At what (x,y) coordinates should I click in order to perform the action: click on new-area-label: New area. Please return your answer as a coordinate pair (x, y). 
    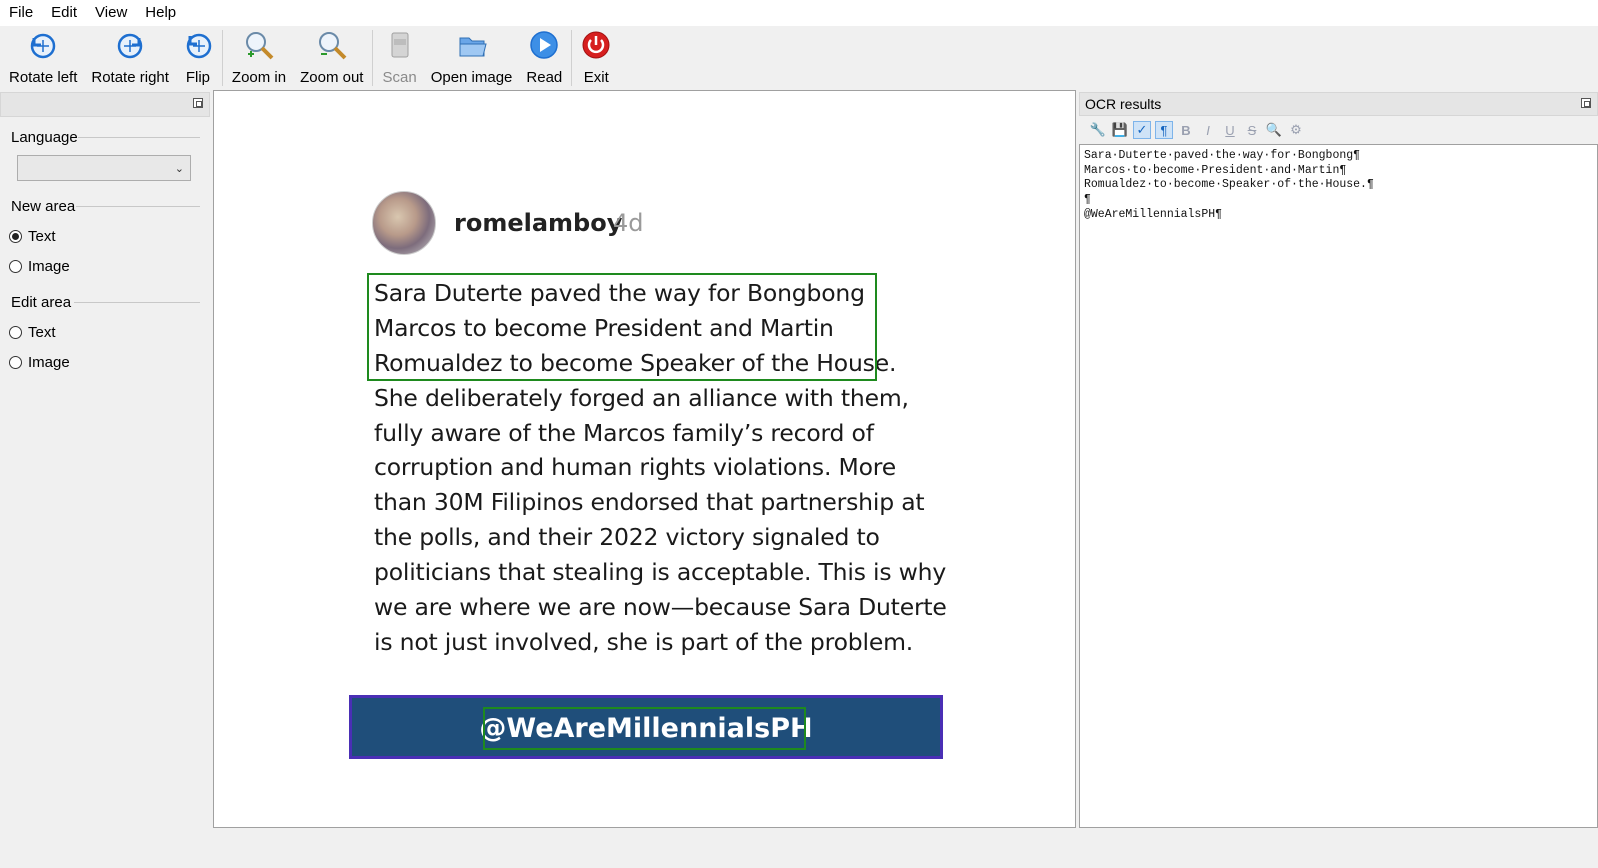
    Looking at the image, I should click on (43, 206).